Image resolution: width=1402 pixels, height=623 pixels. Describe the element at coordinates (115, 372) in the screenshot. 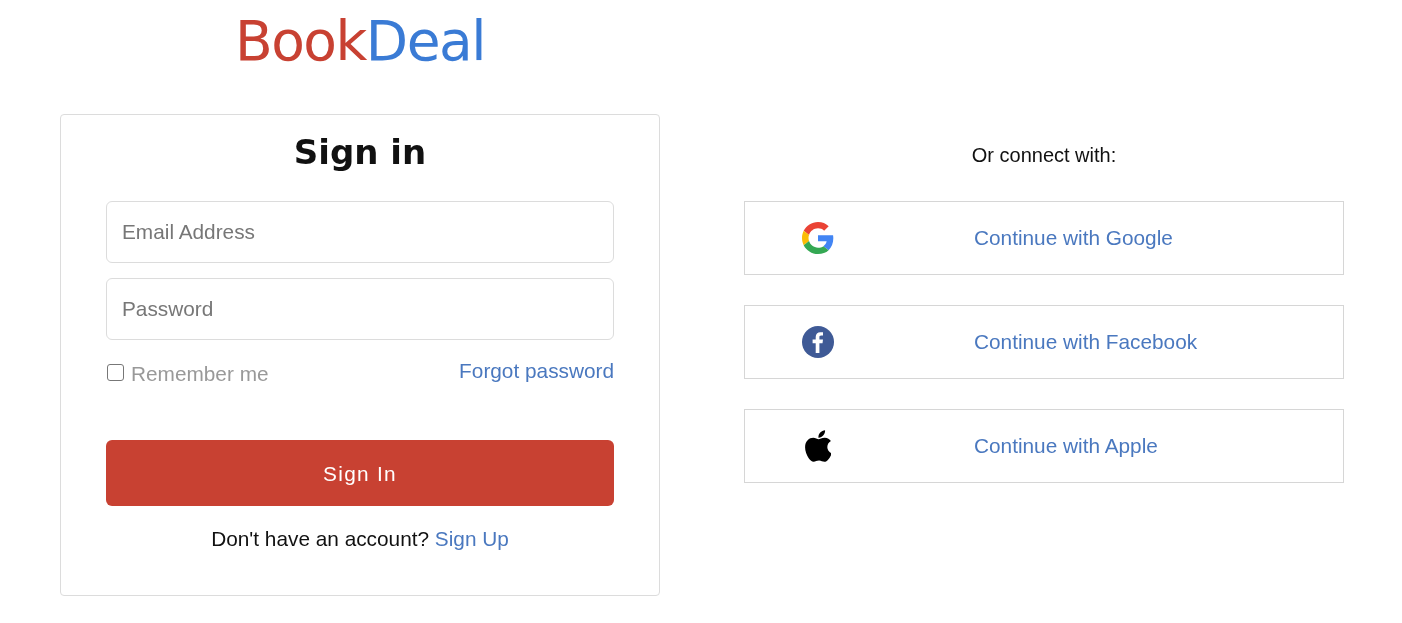

I see `remember-me-checkbox` at that location.